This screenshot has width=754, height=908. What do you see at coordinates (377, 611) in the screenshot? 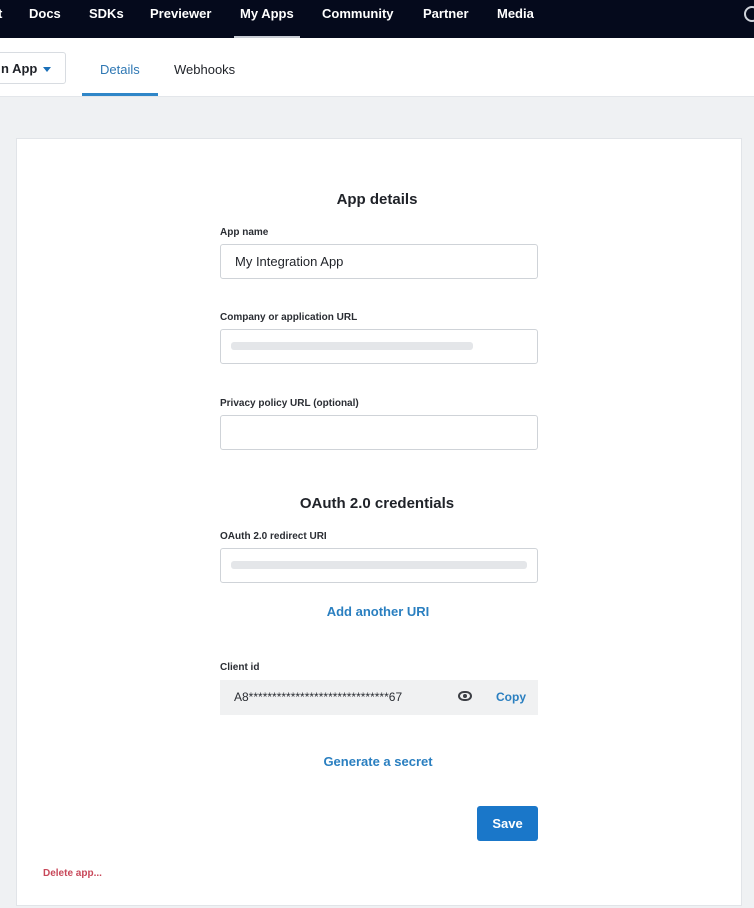
I see `add-another-uri-link: Add another URI` at bounding box center [377, 611].